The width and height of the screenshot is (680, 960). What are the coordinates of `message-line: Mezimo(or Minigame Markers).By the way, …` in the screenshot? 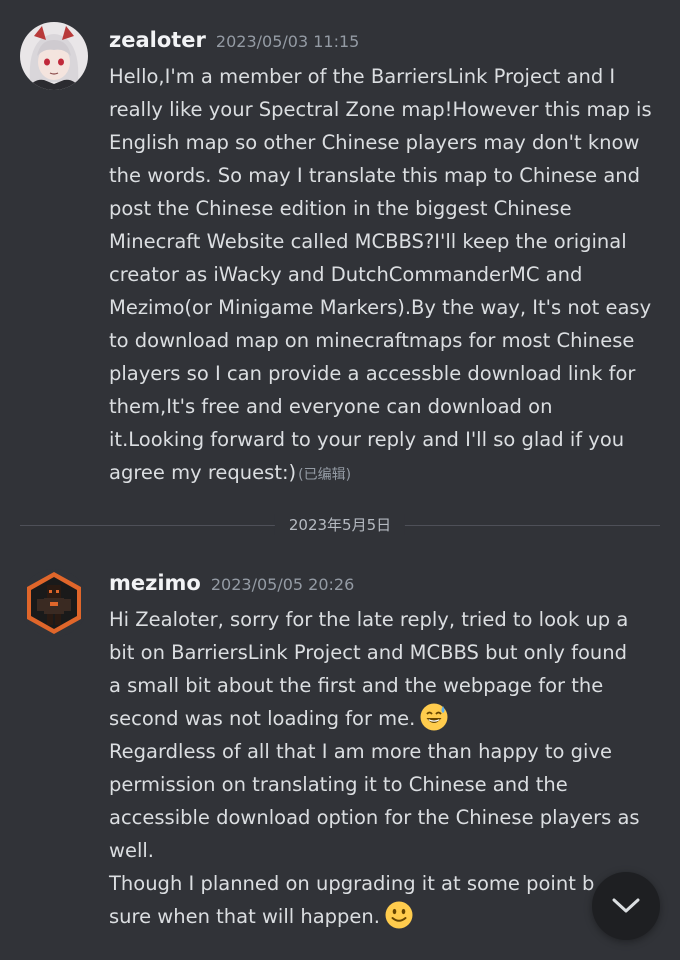 It's located at (380, 307).